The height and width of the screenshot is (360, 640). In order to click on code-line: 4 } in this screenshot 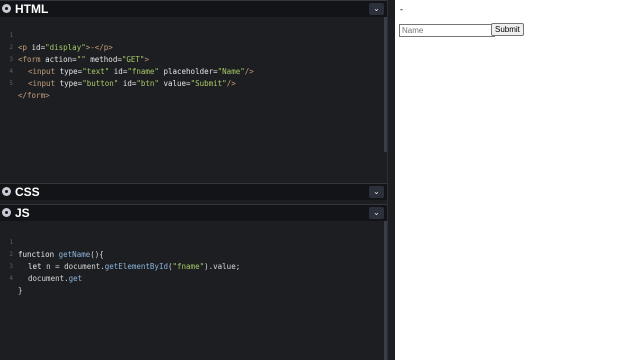, I will do `click(13, 278)`.